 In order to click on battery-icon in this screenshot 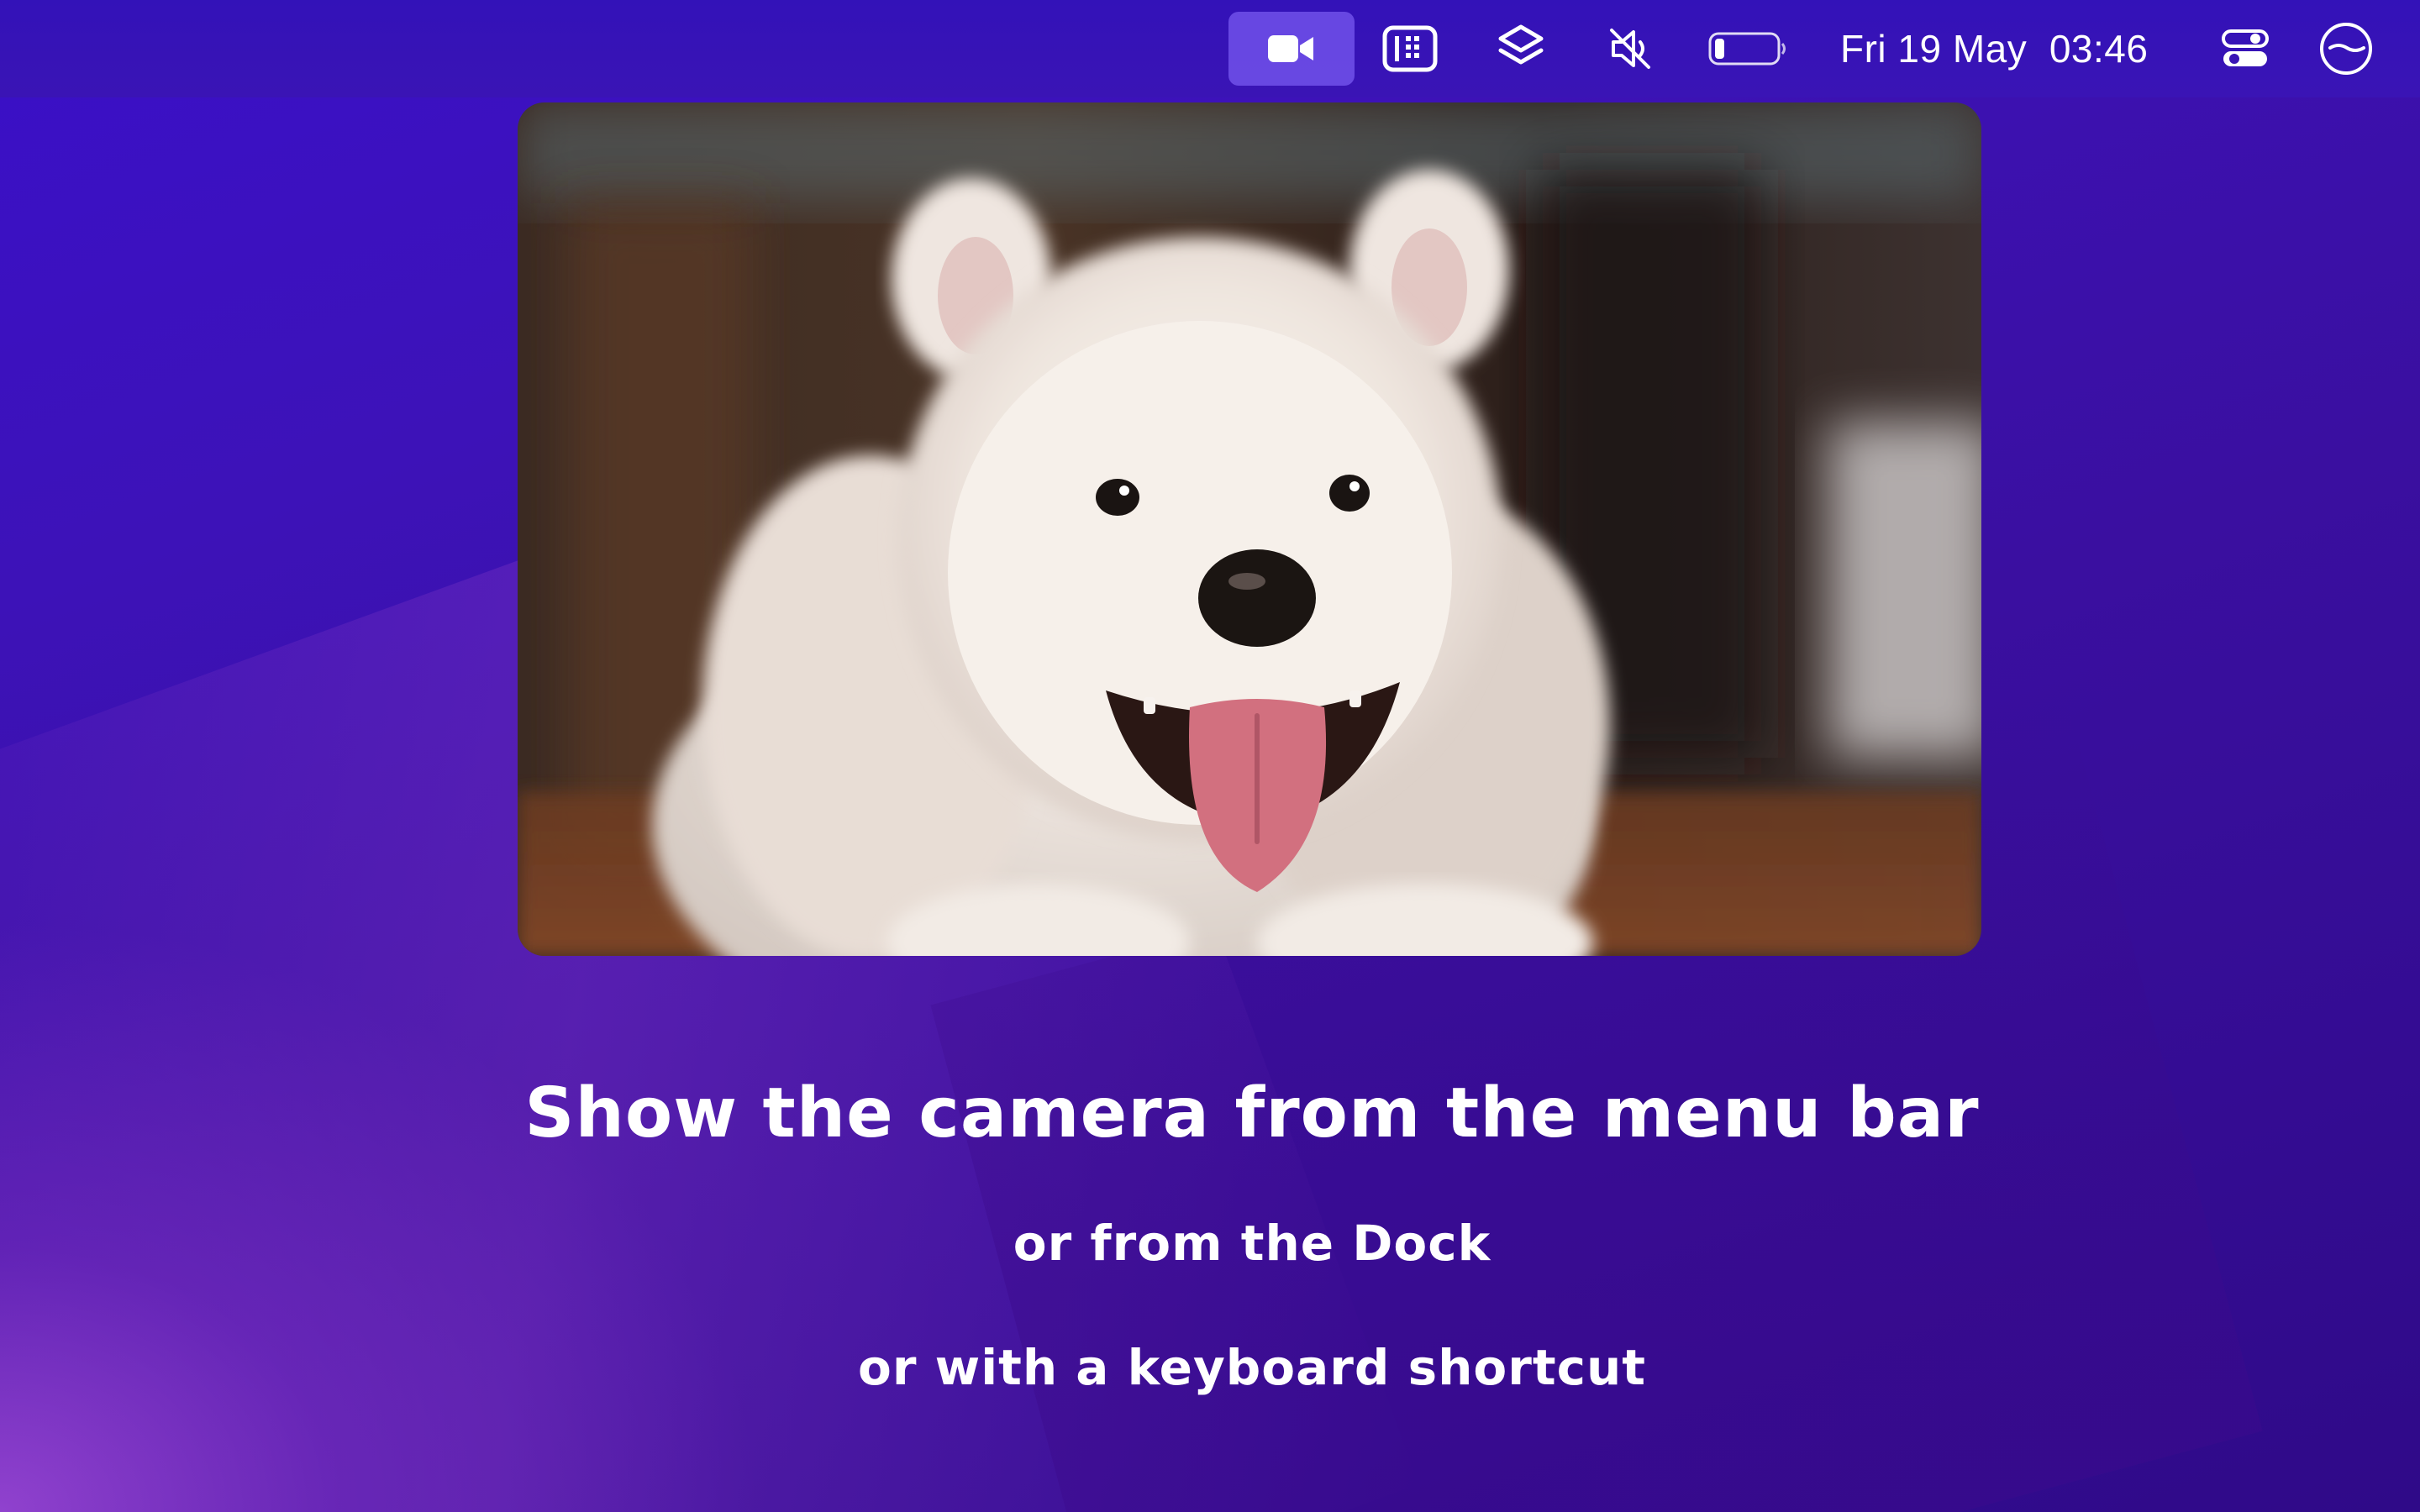, I will do `click(1747, 49)`.